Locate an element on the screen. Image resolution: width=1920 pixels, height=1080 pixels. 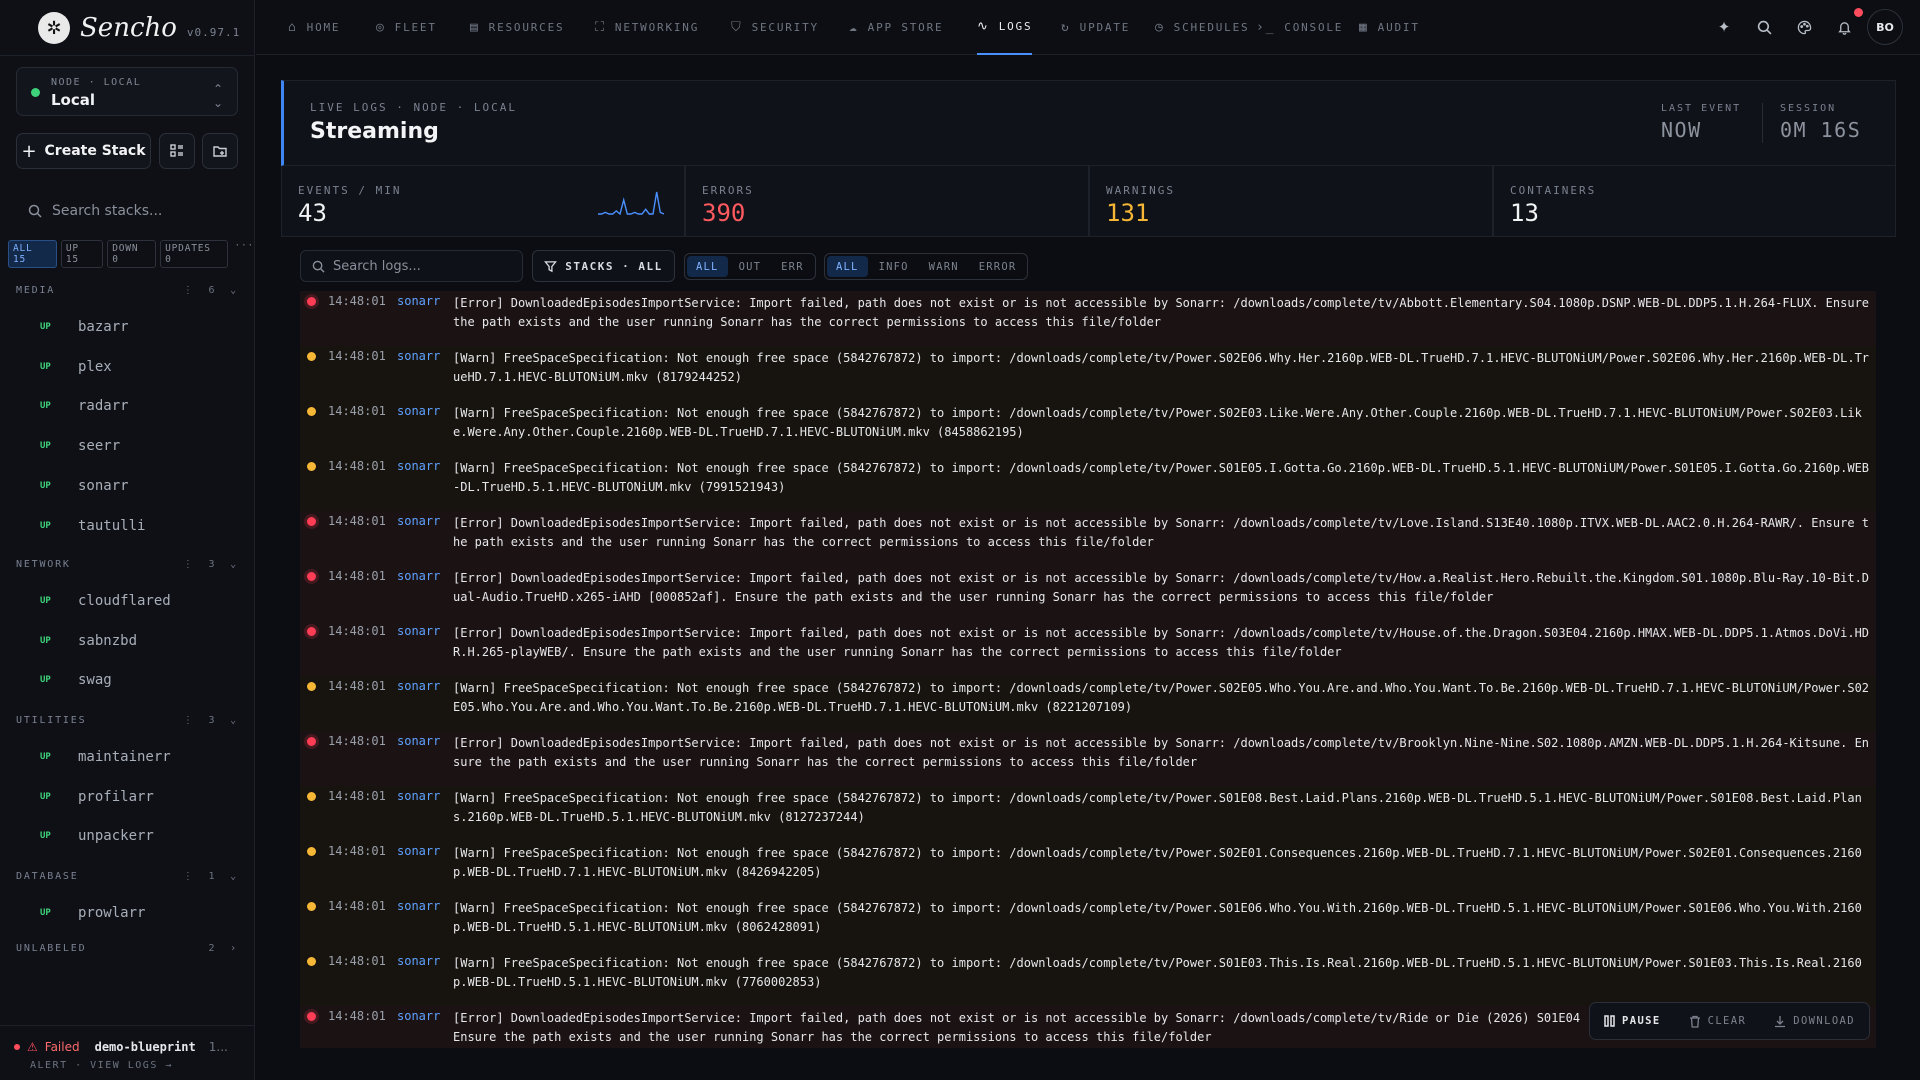
avatar: BO is located at coordinates (1885, 27).